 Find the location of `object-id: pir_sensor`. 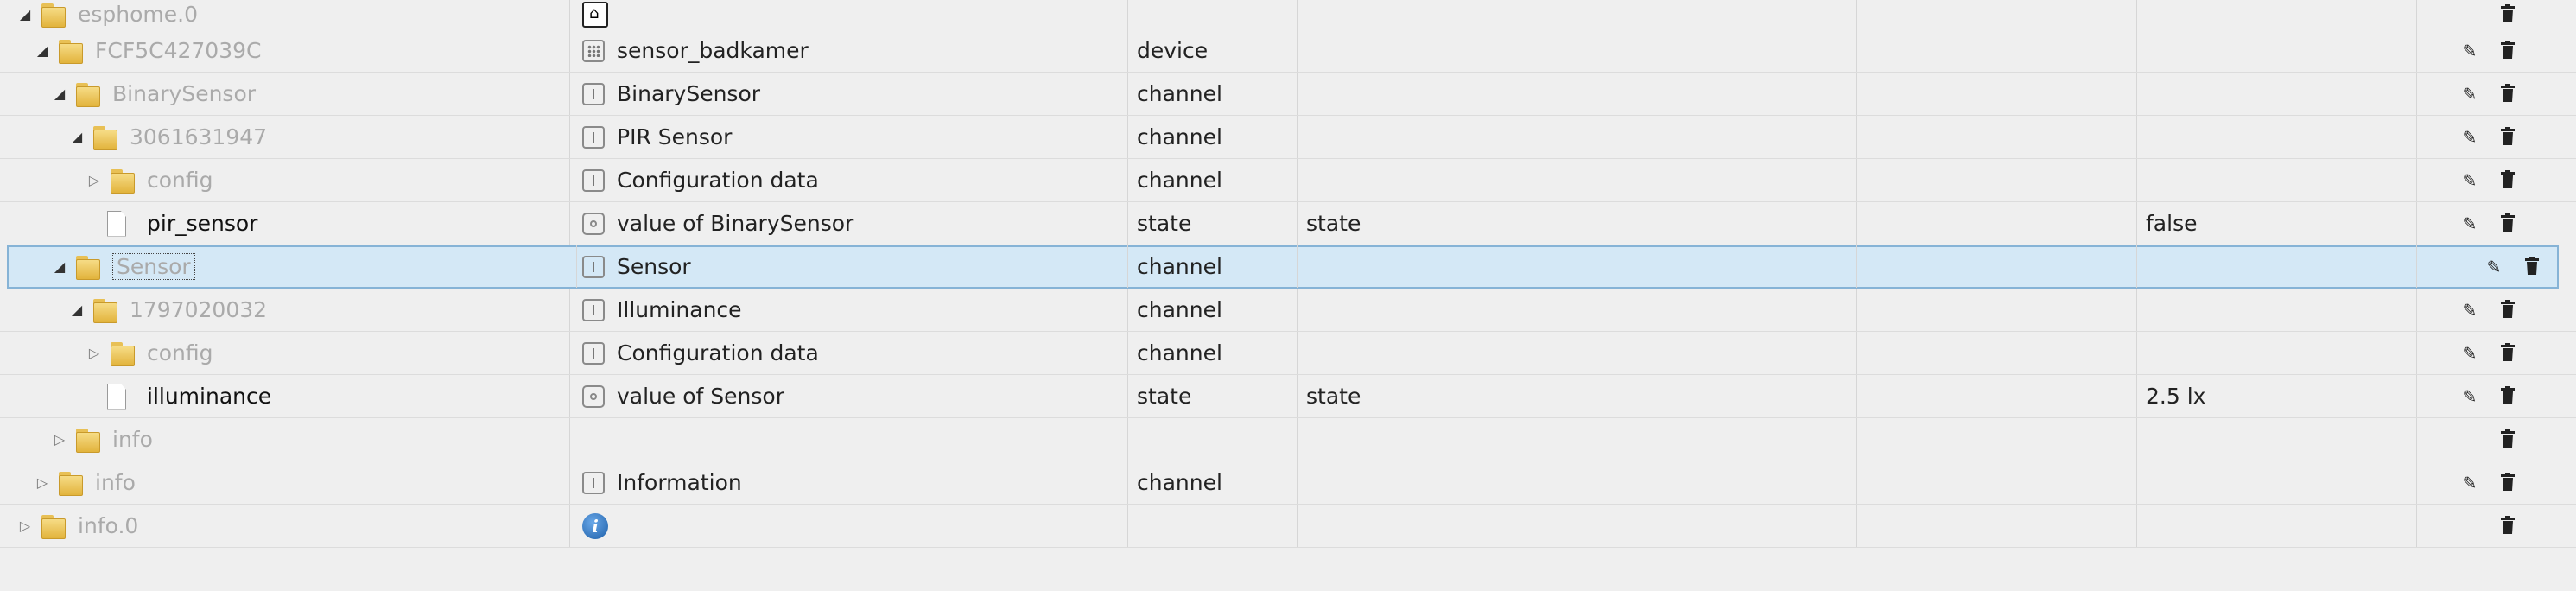

object-id: pir_sensor is located at coordinates (202, 223).